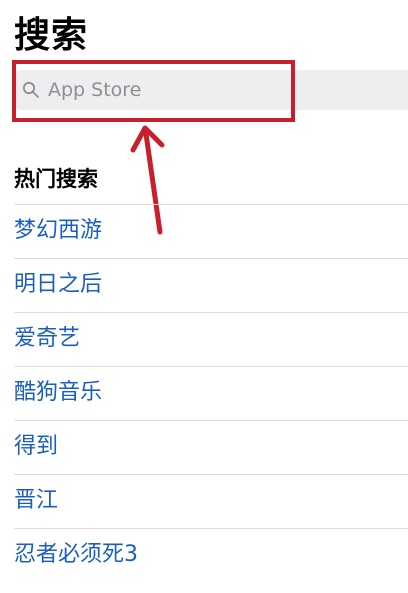 The width and height of the screenshot is (408, 593). Describe the element at coordinates (47, 339) in the screenshot. I see `list-item-label: 爱奇艺` at that location.